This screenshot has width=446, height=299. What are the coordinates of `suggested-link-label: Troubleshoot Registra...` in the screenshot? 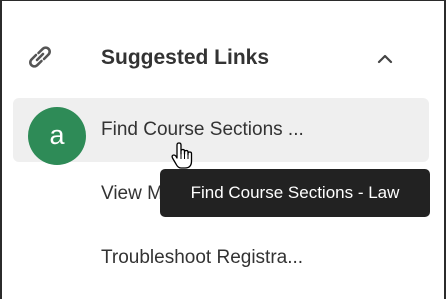 It's located at (202, 257).